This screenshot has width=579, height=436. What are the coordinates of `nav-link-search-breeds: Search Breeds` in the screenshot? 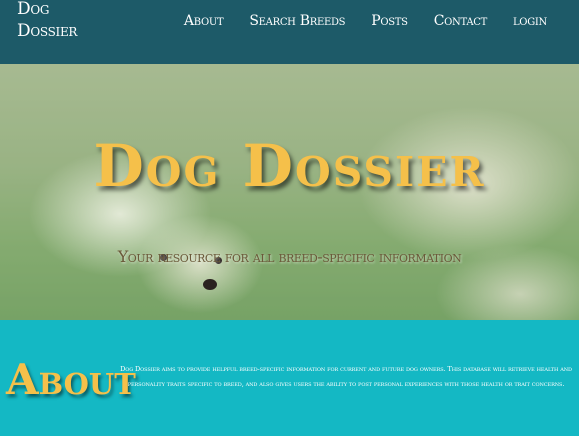 It's located at (297, 21).